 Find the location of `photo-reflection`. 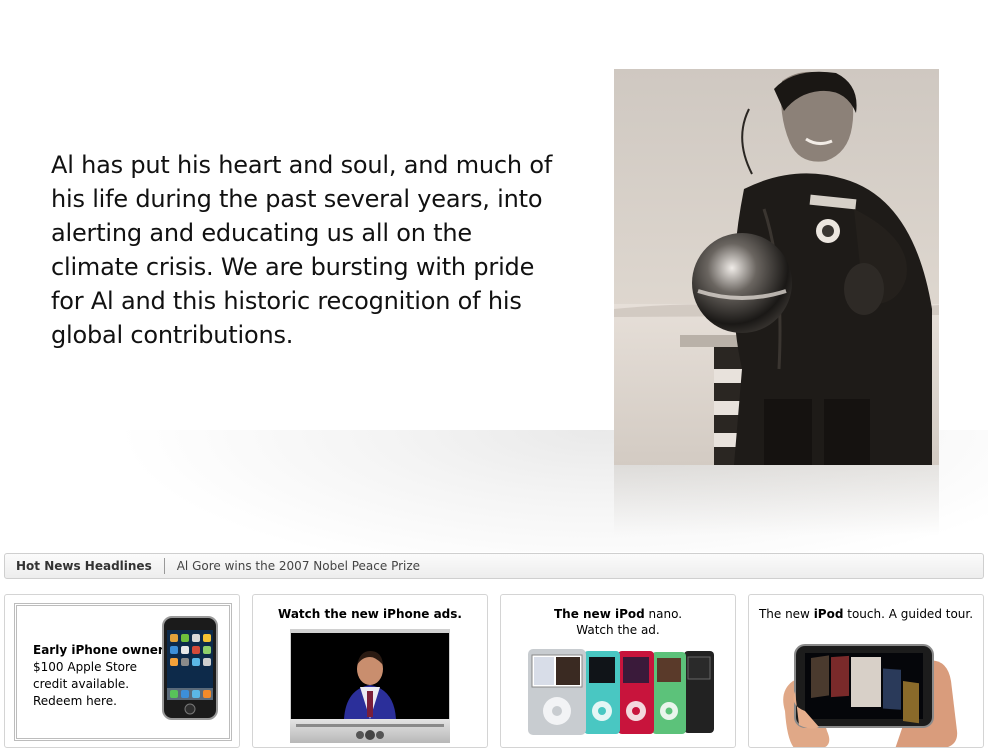

photo-reflection is located at coordinates (776, 500).